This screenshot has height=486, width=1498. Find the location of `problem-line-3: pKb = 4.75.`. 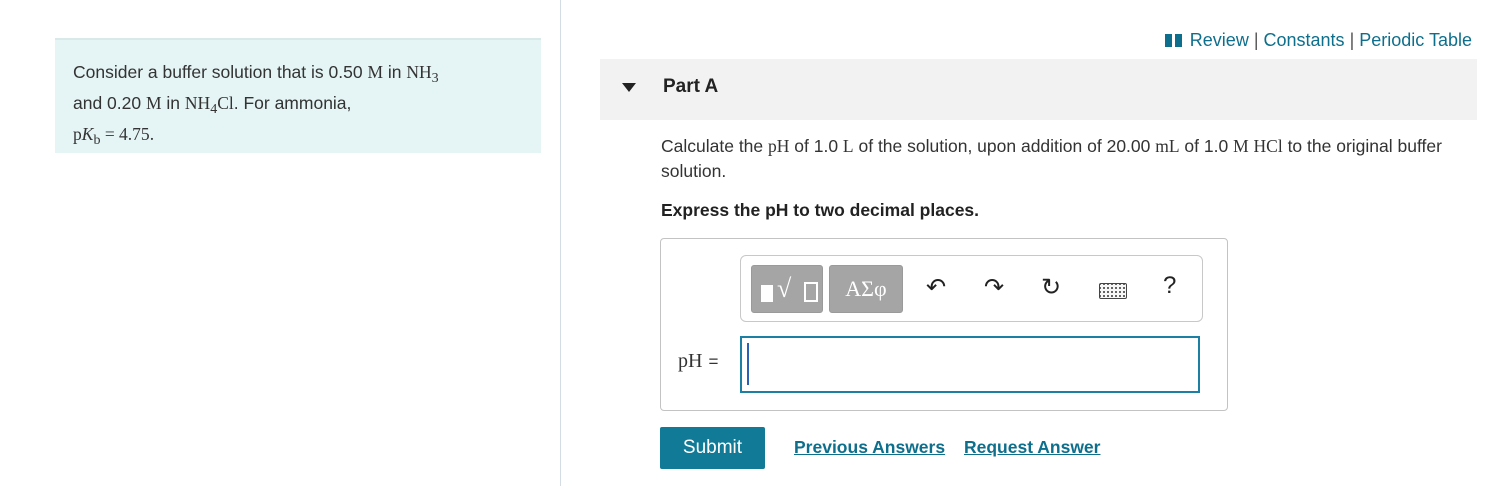

problem-line-3: pKb = 4.75. is located at coordinates (114, 136).